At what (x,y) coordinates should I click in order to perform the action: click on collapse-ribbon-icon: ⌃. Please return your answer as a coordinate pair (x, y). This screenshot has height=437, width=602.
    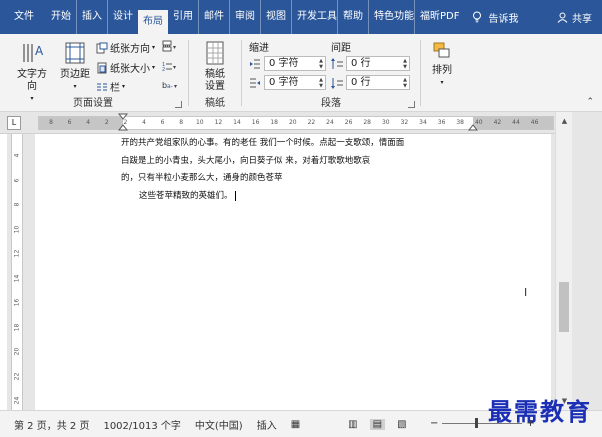
    Looking at the image, I should click on (590, 102).